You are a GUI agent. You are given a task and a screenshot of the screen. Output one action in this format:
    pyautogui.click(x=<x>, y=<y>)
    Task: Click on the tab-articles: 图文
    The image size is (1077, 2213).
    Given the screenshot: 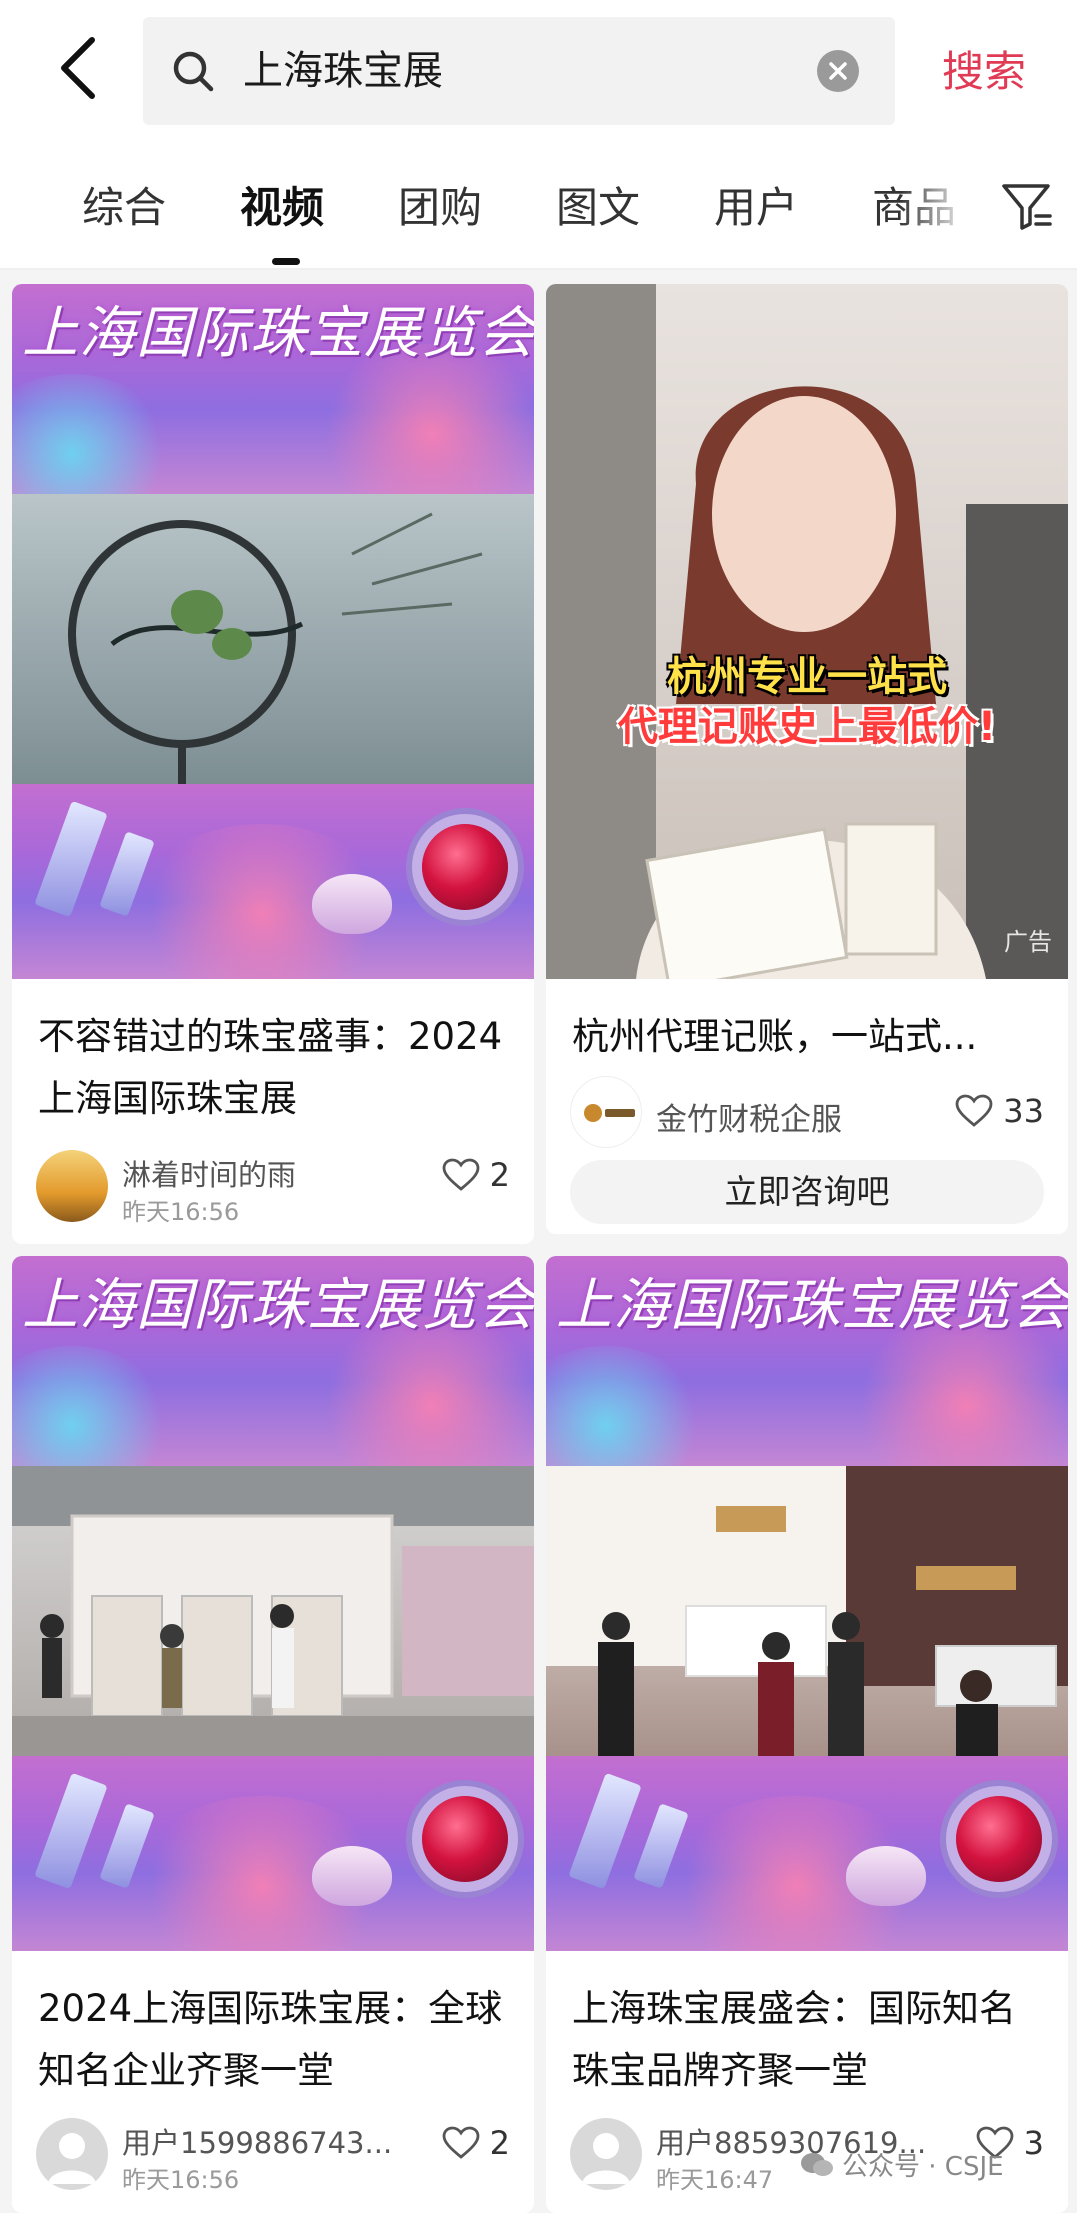 What is the action you would take?
    pyautogui.click(x=598, y=208)
    